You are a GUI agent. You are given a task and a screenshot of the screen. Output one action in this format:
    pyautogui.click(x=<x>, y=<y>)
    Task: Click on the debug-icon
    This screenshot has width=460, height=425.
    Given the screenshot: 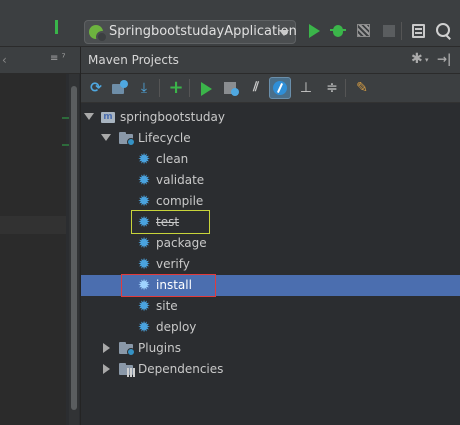 What is the action you would take?
    pyautogui.click(x=339, y=31)
    